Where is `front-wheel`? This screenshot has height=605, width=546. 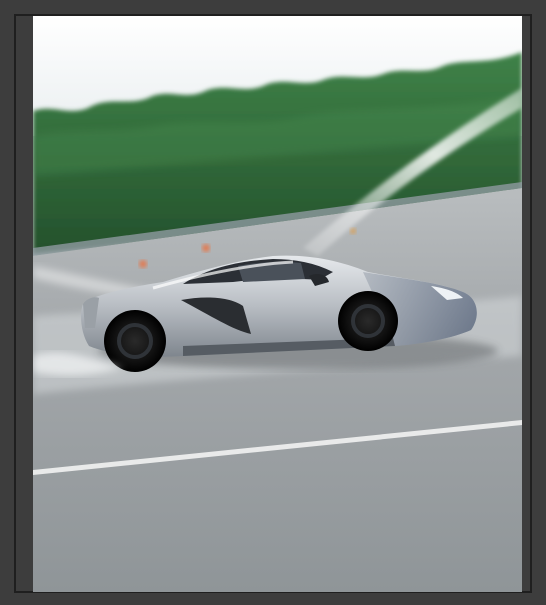 front-wheel is located at coordinates (368, 321).